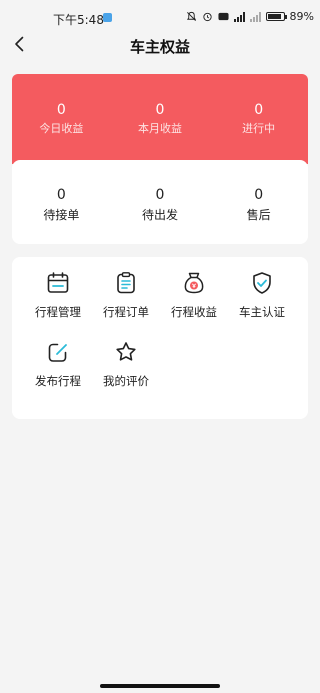 This screenshot has height=693, width=320. I want to click on money-bag-icon, so click(194, 283).